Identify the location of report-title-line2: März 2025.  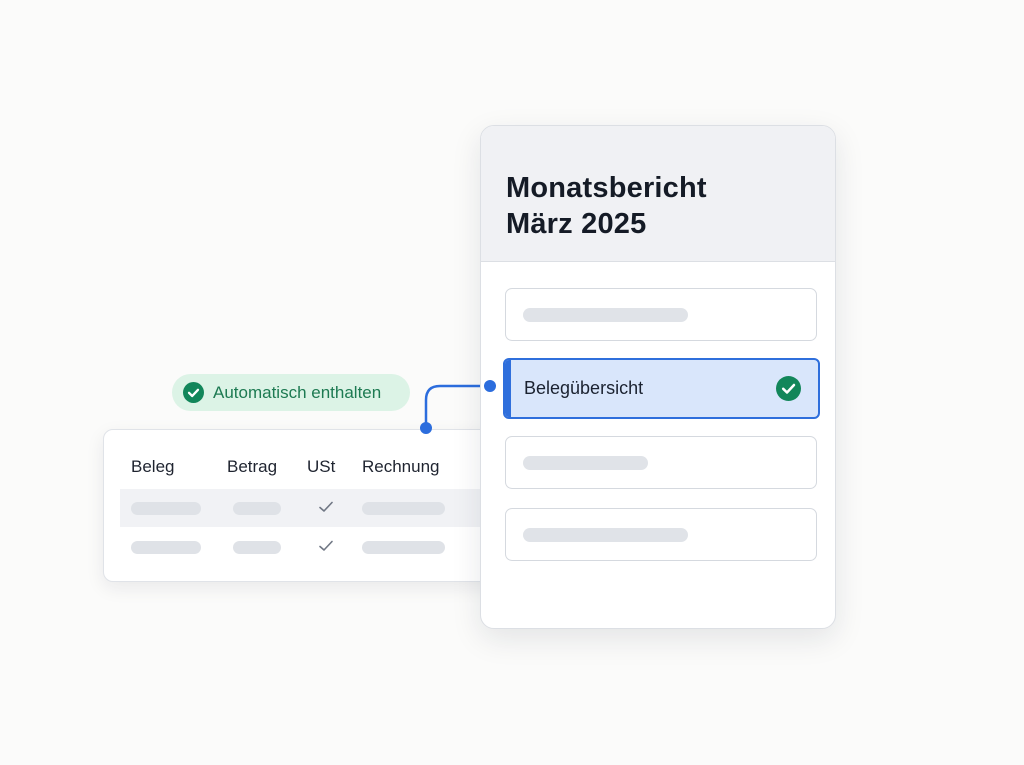
(576, 224).